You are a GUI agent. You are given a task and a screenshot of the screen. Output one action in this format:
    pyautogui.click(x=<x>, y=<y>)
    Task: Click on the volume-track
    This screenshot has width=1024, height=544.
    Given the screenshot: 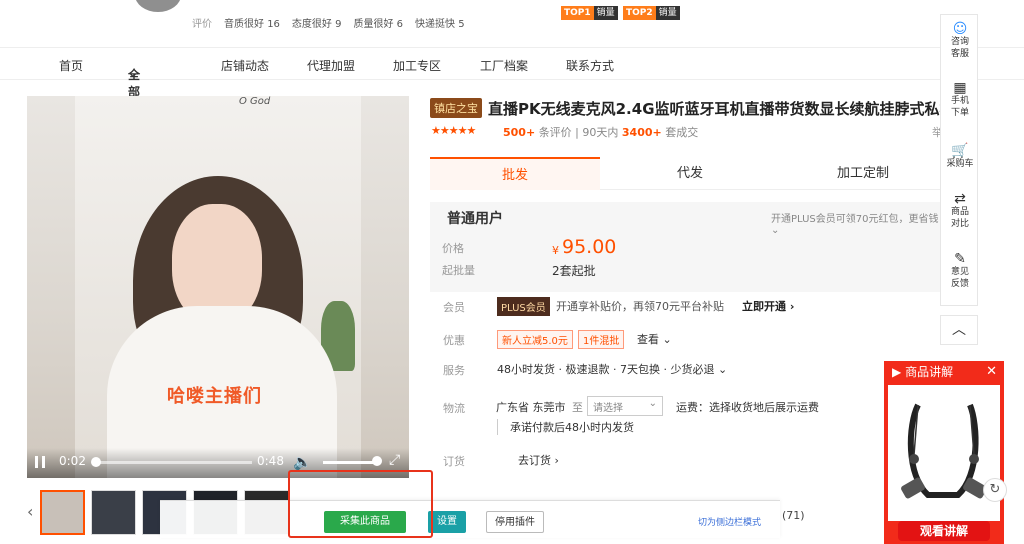 What is the action you would take?
    pyautogui.click(x=351, y=462)
    